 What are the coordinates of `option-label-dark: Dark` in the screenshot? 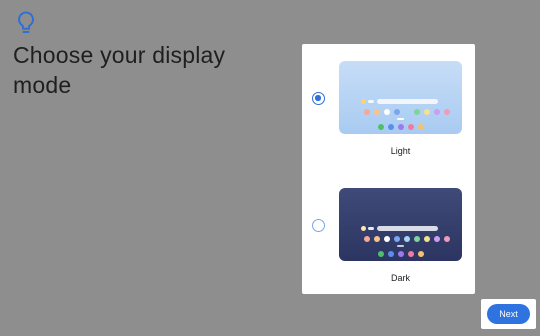 It's located at (400, 278).